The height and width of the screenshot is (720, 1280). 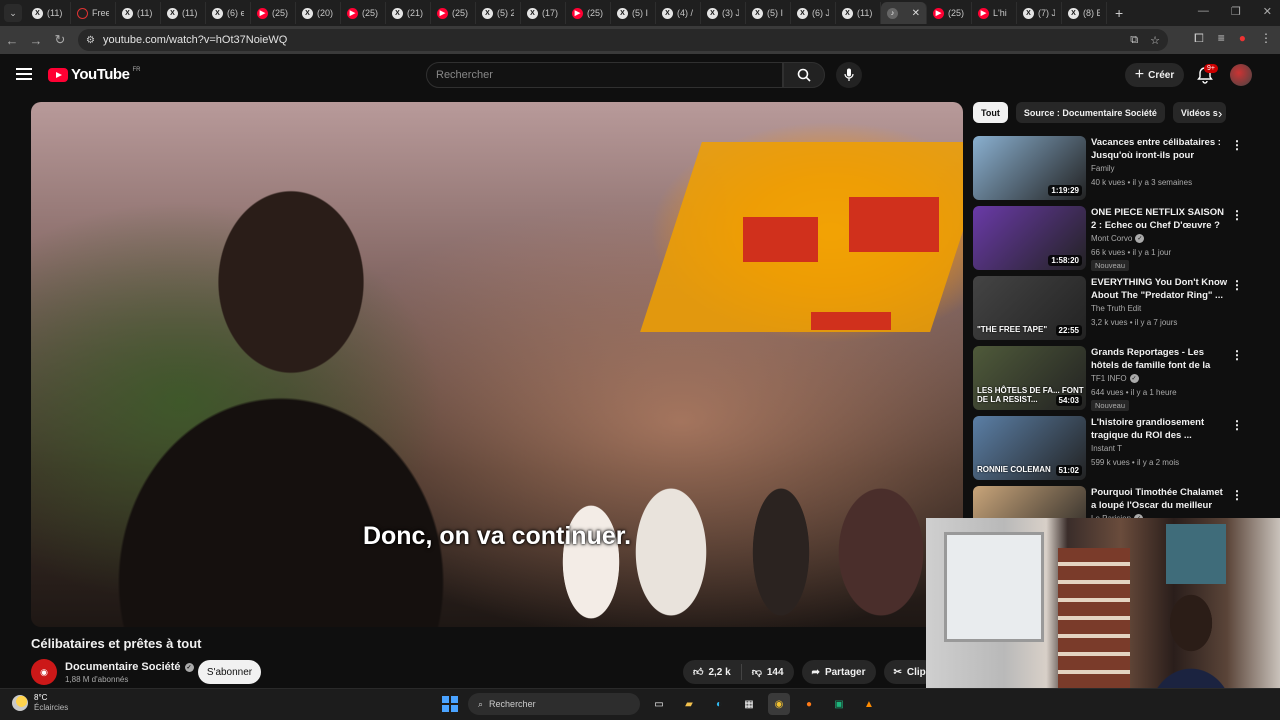 What do you see at coordinates (228, 13) in the screenshot?
I see `browser-tab: X (6) e` at bounding box center [228, 13].